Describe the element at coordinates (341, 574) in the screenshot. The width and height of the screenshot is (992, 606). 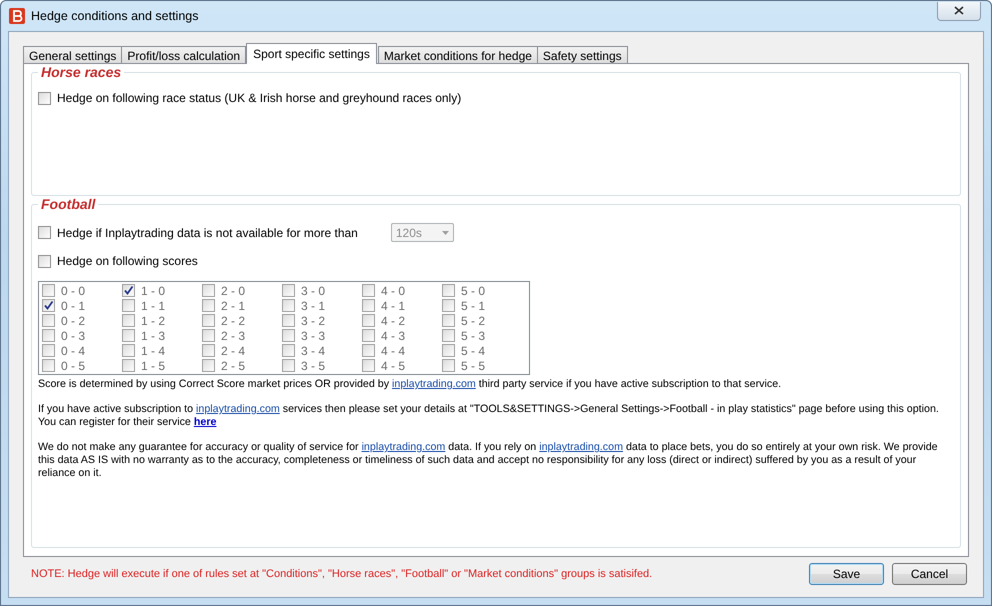
I see `note-text: NOTE: Hedge will execute if one of rules set at "Conditions", "Horse races", "Football" or "Market conditions" groups is satisifed.` at that location.